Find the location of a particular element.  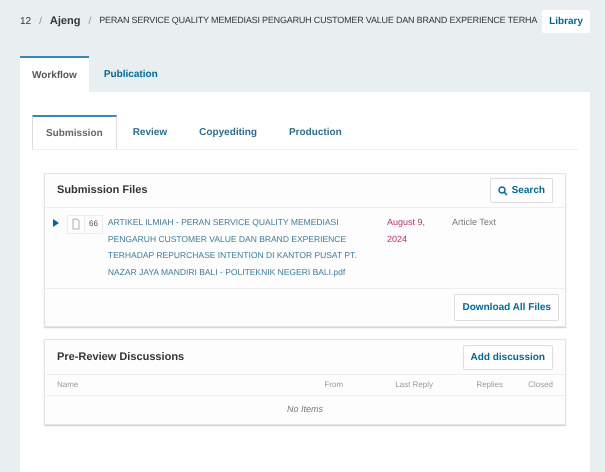

file-type: Article Text is located at coordinates (474, 222).